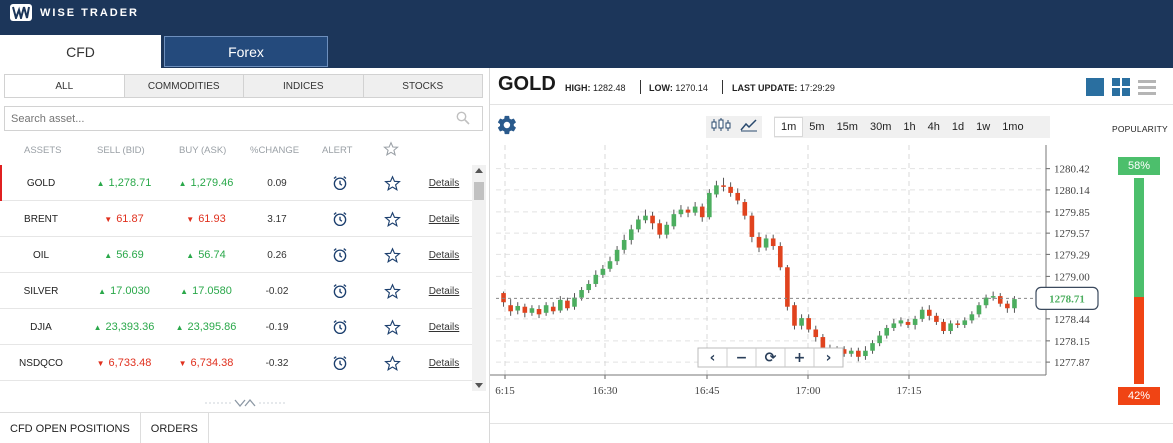 The width and height of the screenshot is (1173, 443). I want to click on buy-price: ▼31, so click(206, 385).